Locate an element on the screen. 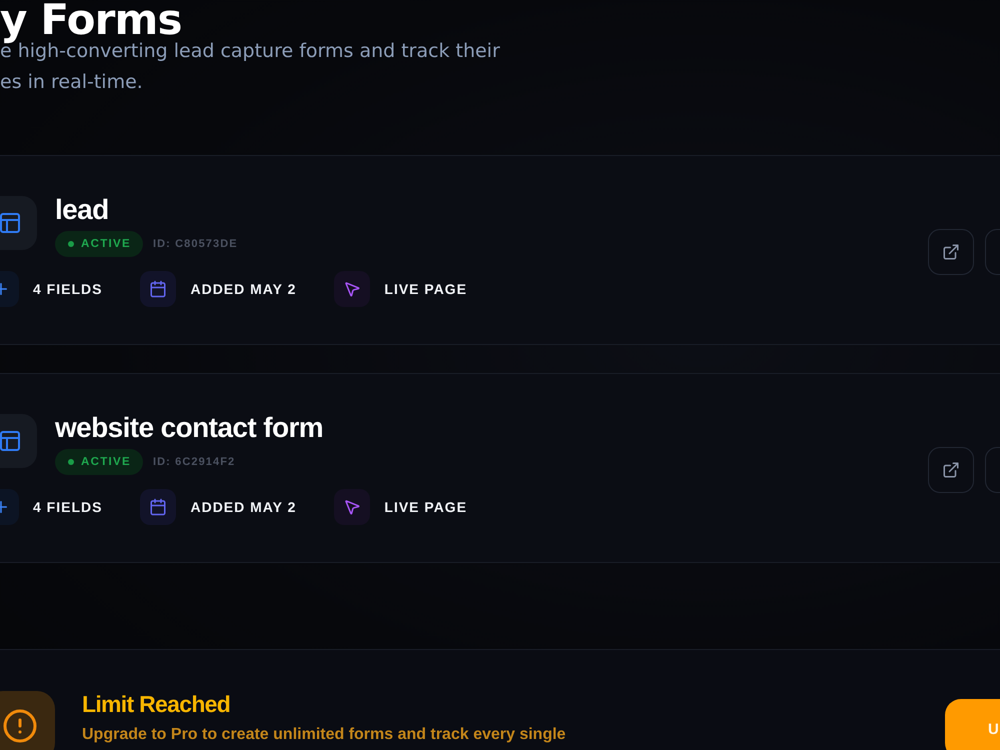  form-id: ID: 6C2914F2 is located at coordinates (194, 462).